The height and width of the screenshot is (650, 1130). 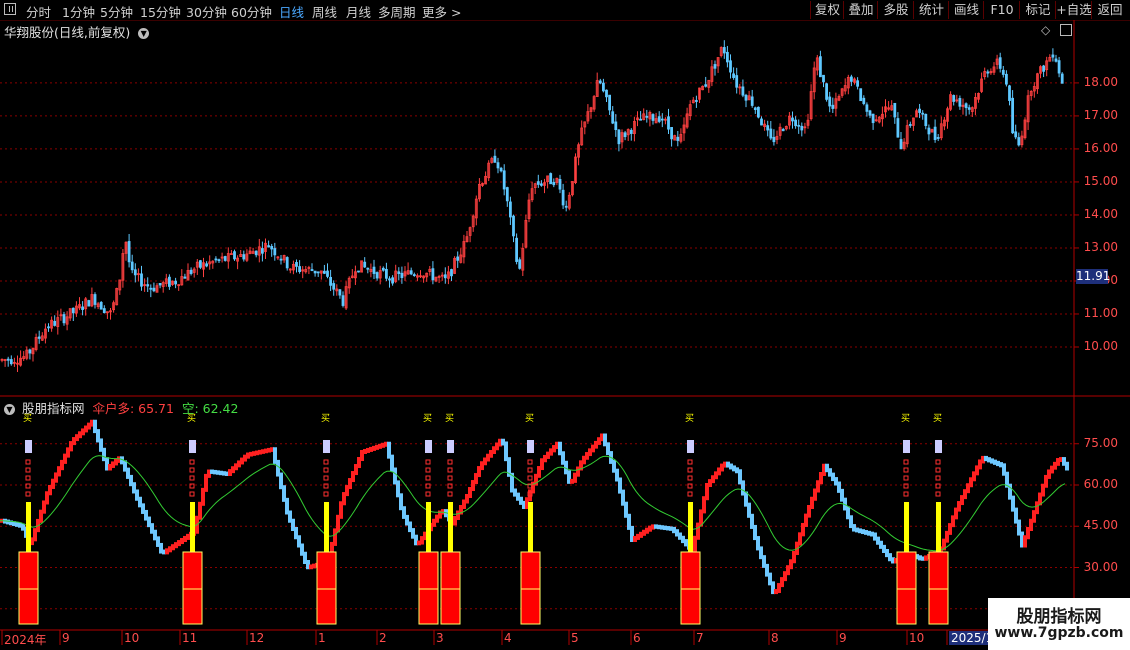 I want to click on watermark: 股朋指标网 www.7gpzb.com, so click(x=1059, y=624).